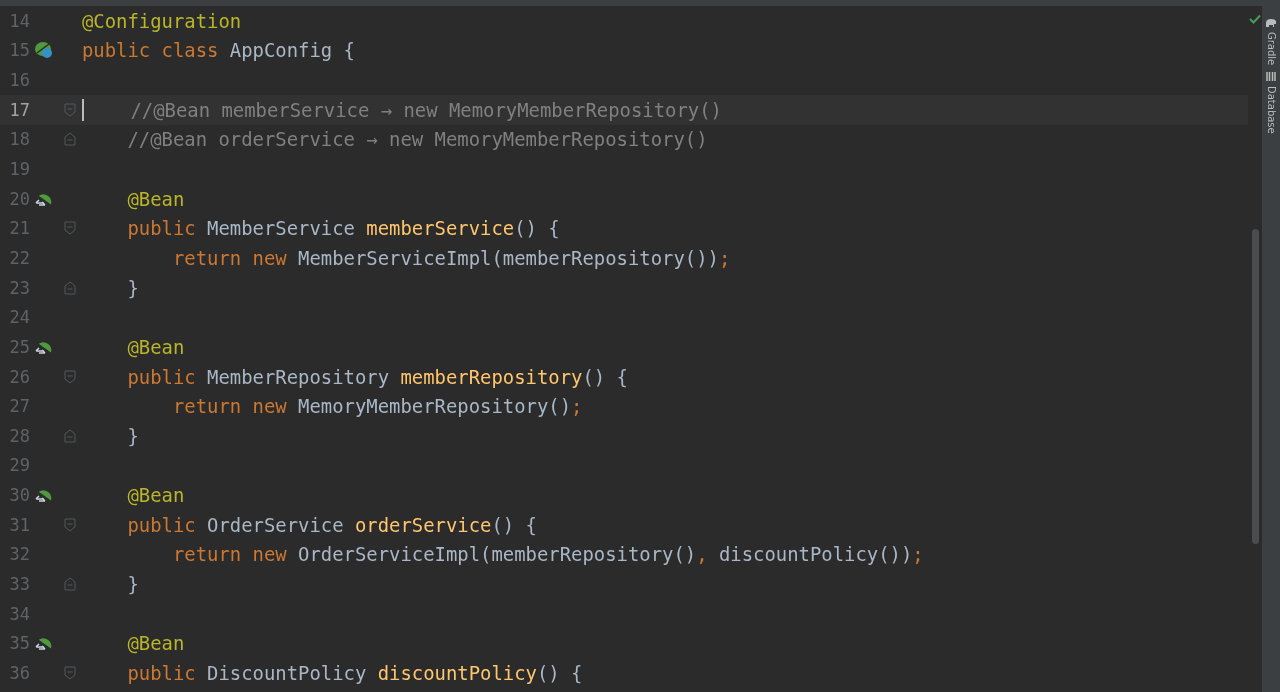  I want to click on elephant-icon, so click(1271, 23).